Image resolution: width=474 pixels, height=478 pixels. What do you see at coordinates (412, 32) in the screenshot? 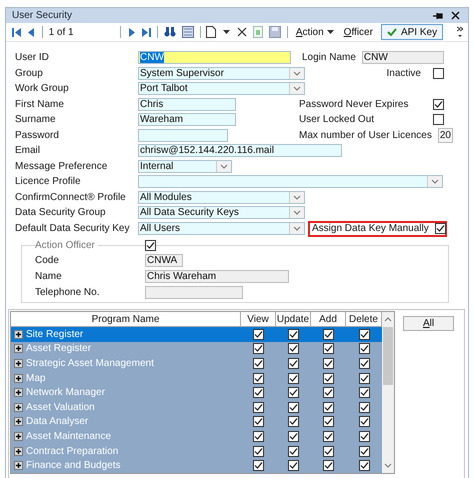
I see `api-key-button: API Key` at bounding box center [412, 32].